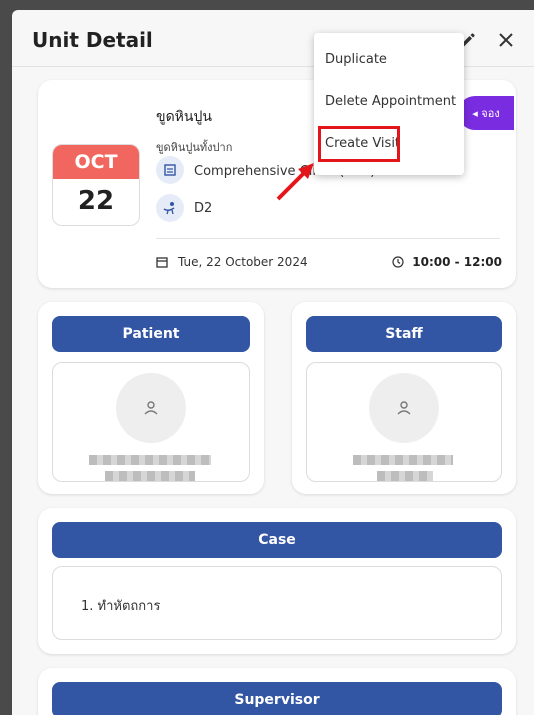 This screenshot has width=534, height=715. I want to click on staff-box, so click(404, 422).